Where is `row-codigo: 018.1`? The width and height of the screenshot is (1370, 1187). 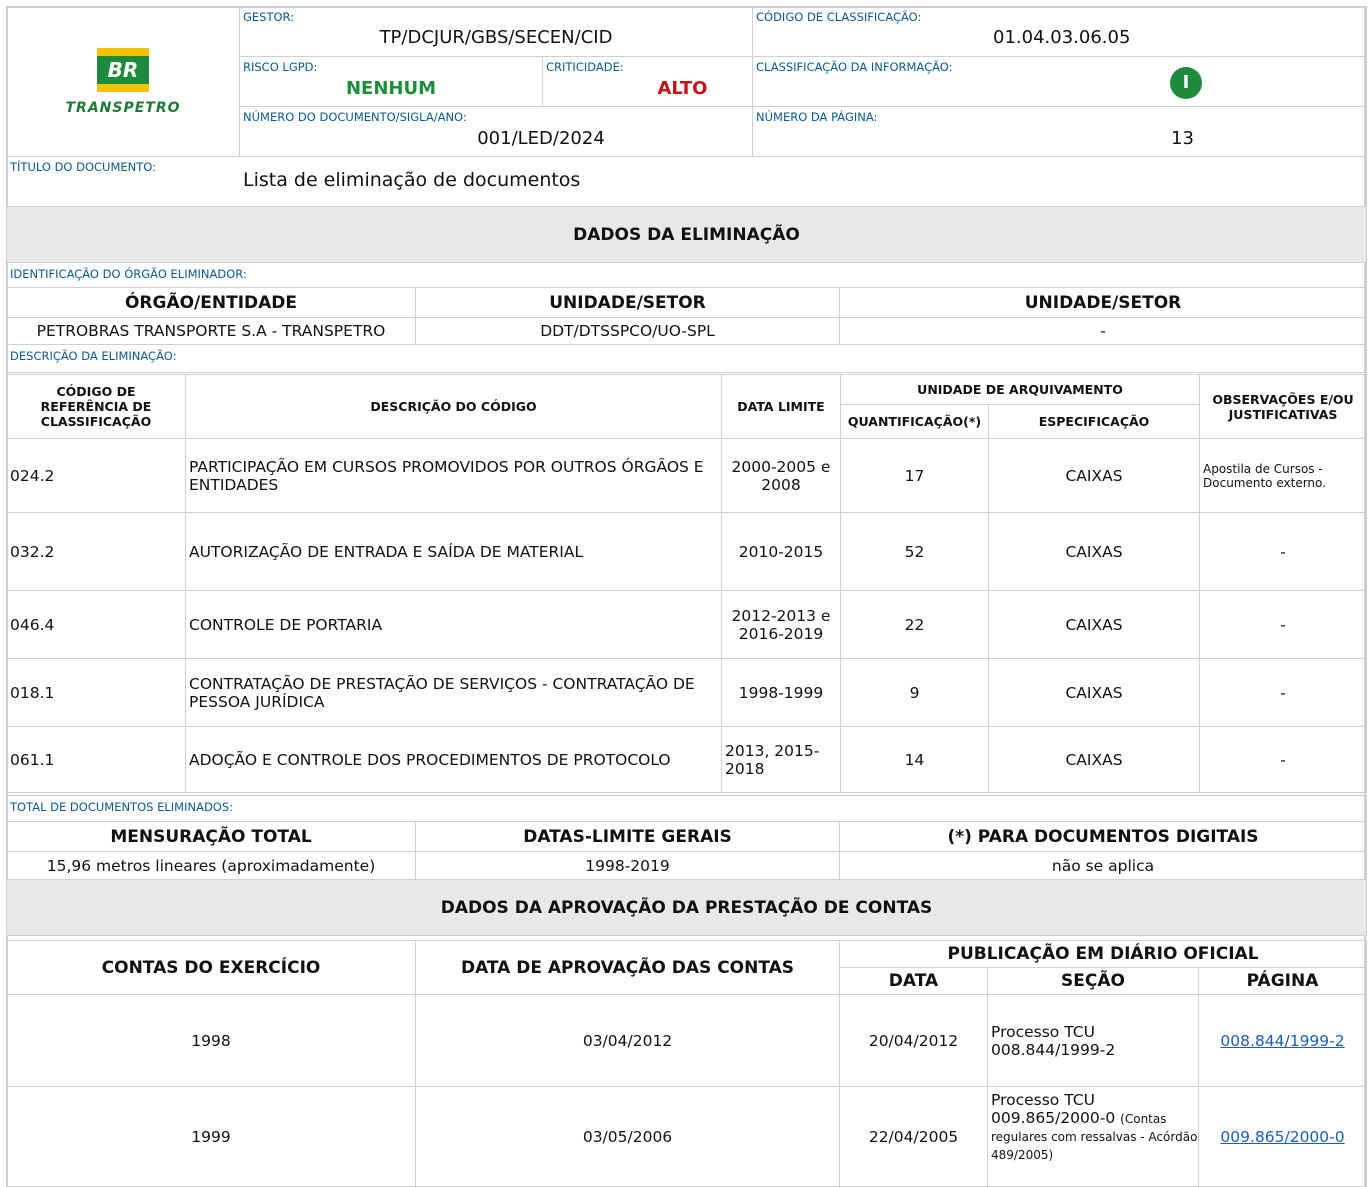
row-codigo: 018.1 is located at coordinates (96, 692).